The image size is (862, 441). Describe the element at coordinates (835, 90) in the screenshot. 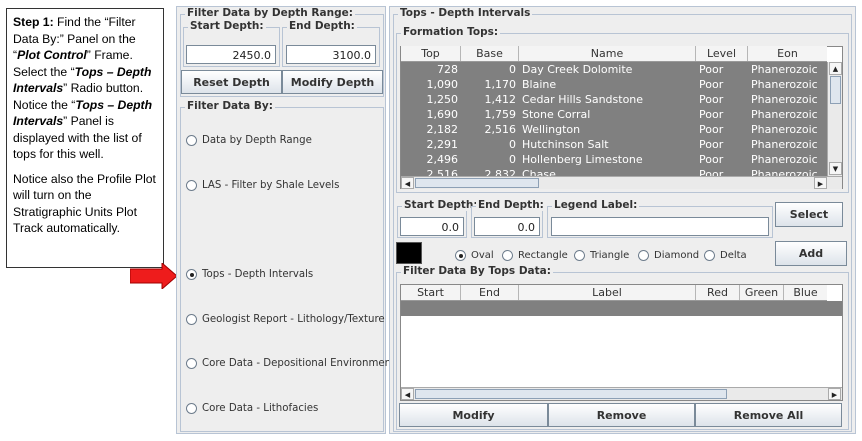

I see `scroll-thumb` at that location.